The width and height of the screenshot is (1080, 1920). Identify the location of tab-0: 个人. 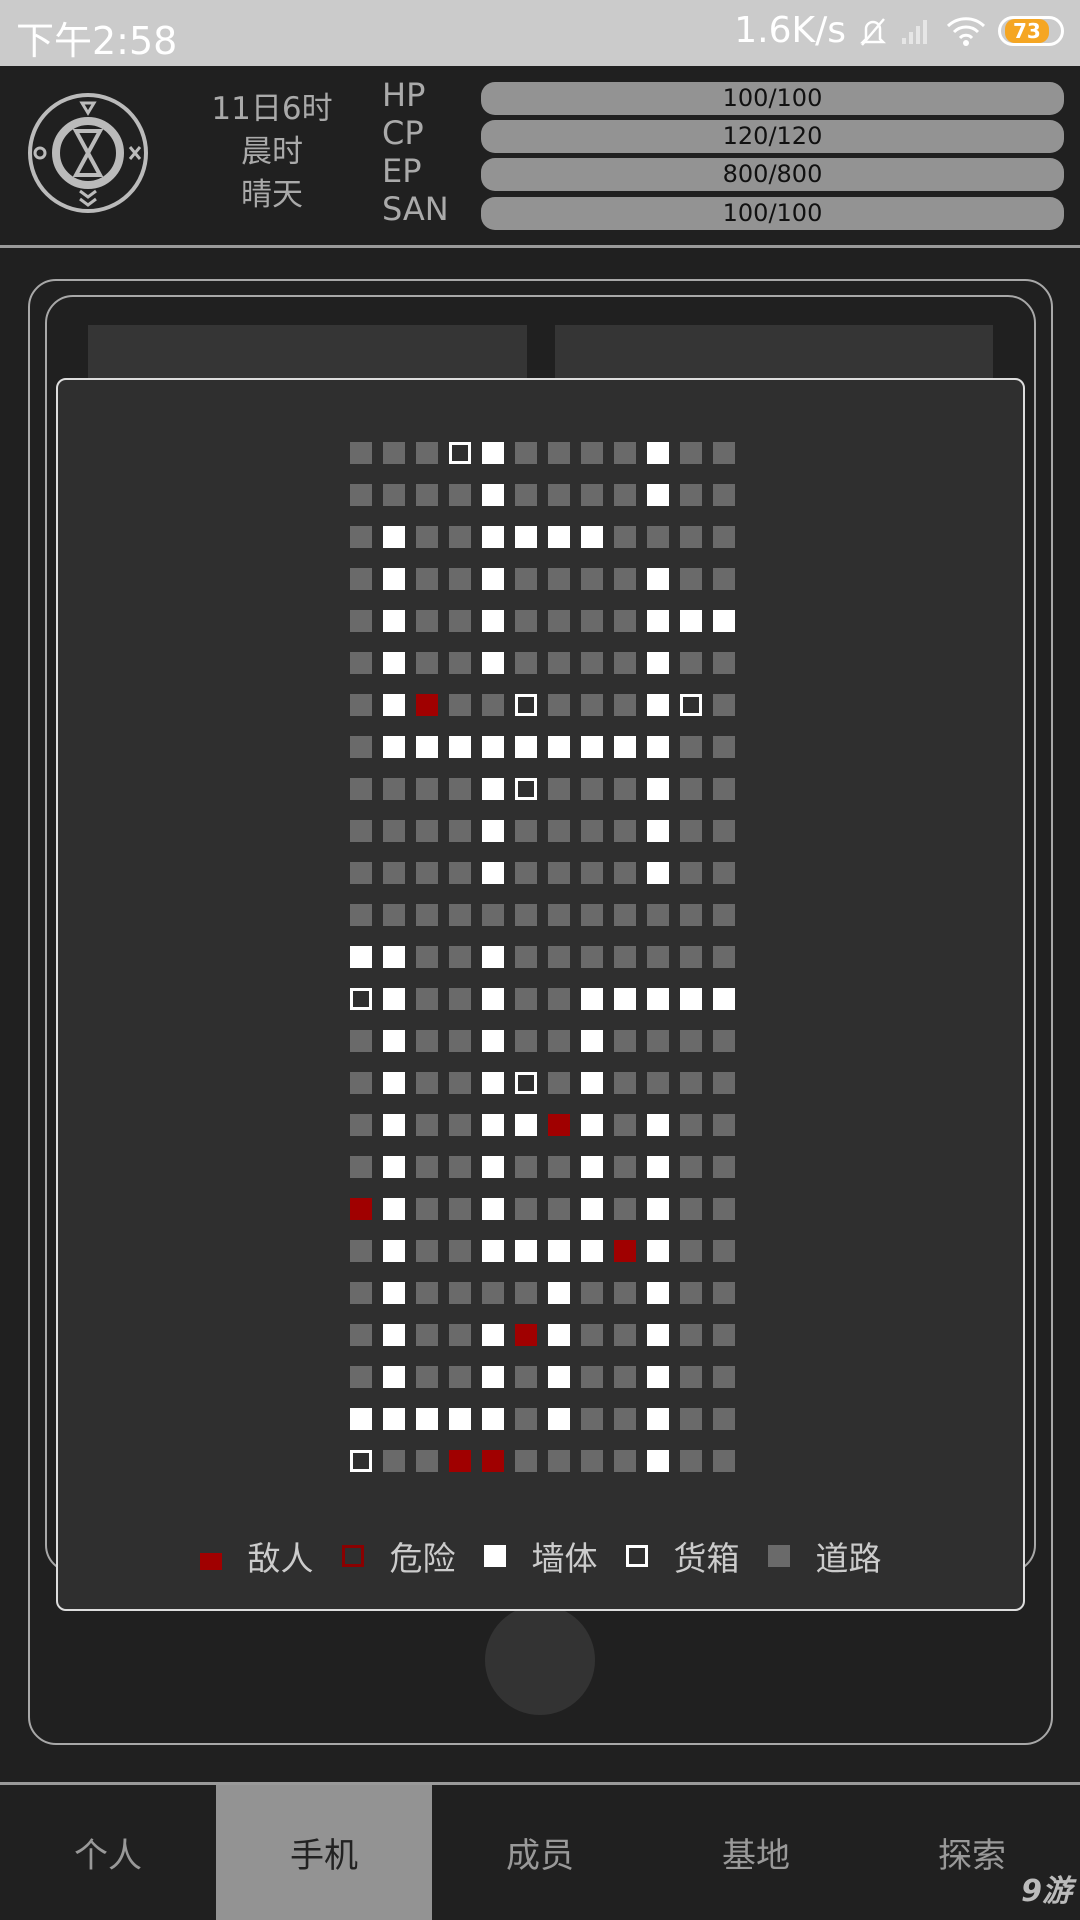
(108, 1852).